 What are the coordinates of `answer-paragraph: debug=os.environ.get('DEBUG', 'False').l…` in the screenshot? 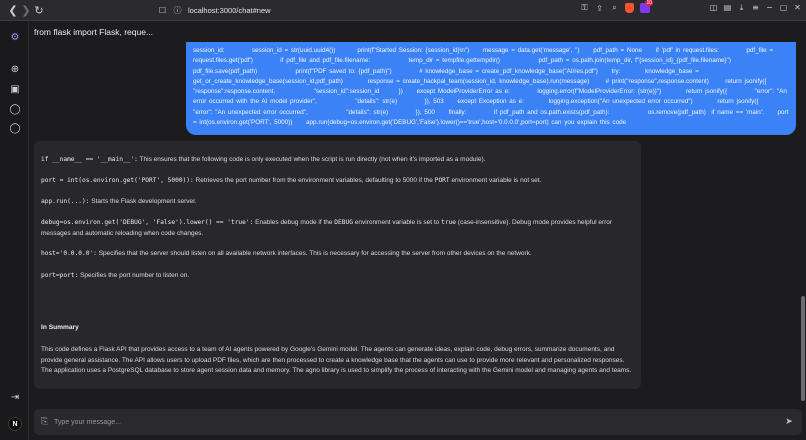 It's located at (336, 228).